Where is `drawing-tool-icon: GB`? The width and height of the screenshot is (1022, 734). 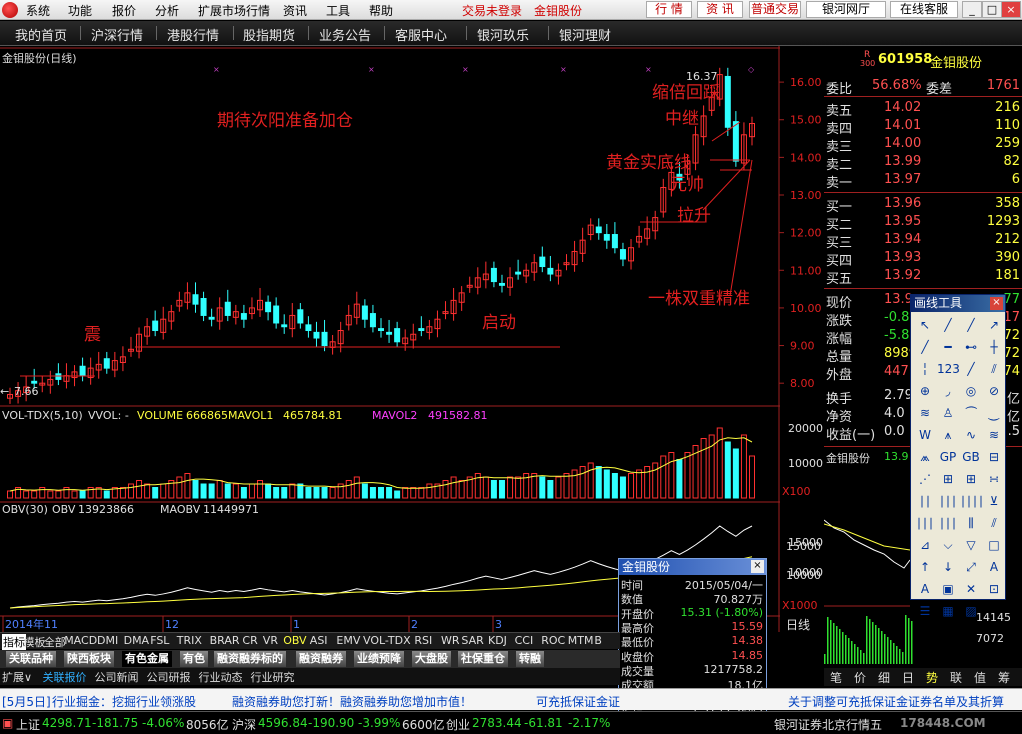 drawing-tool-icon: GB is located at coordinates (971, 457).